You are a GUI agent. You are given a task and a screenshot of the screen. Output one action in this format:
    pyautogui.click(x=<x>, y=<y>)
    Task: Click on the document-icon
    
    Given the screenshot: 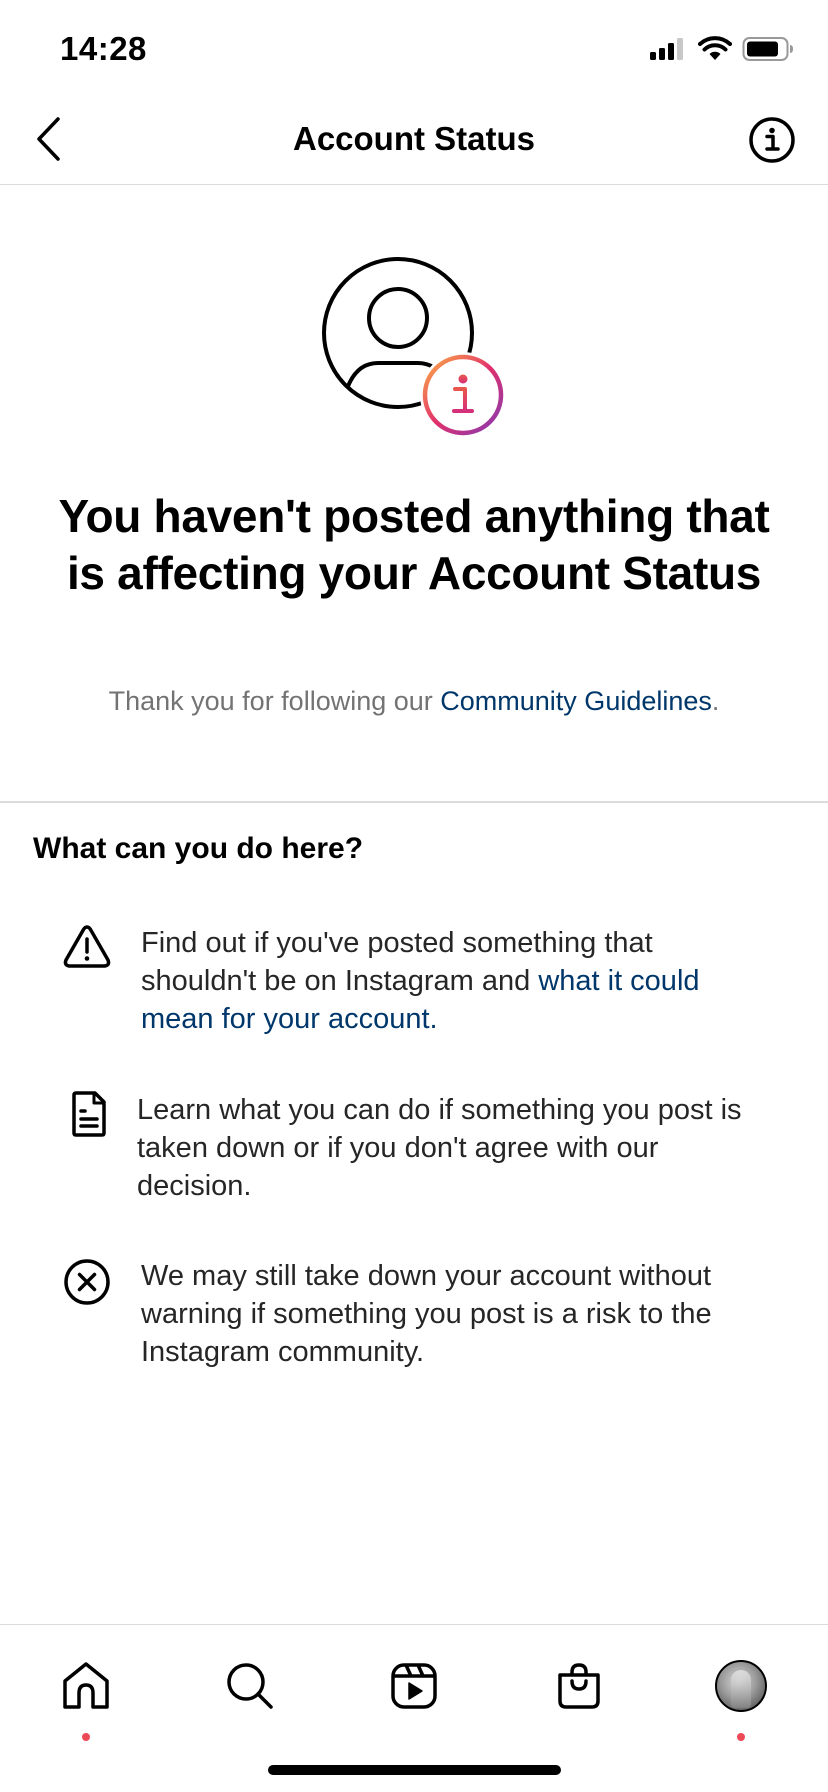 What is the action you would take?
    pyautogui.click(x=89, y=1114)
    